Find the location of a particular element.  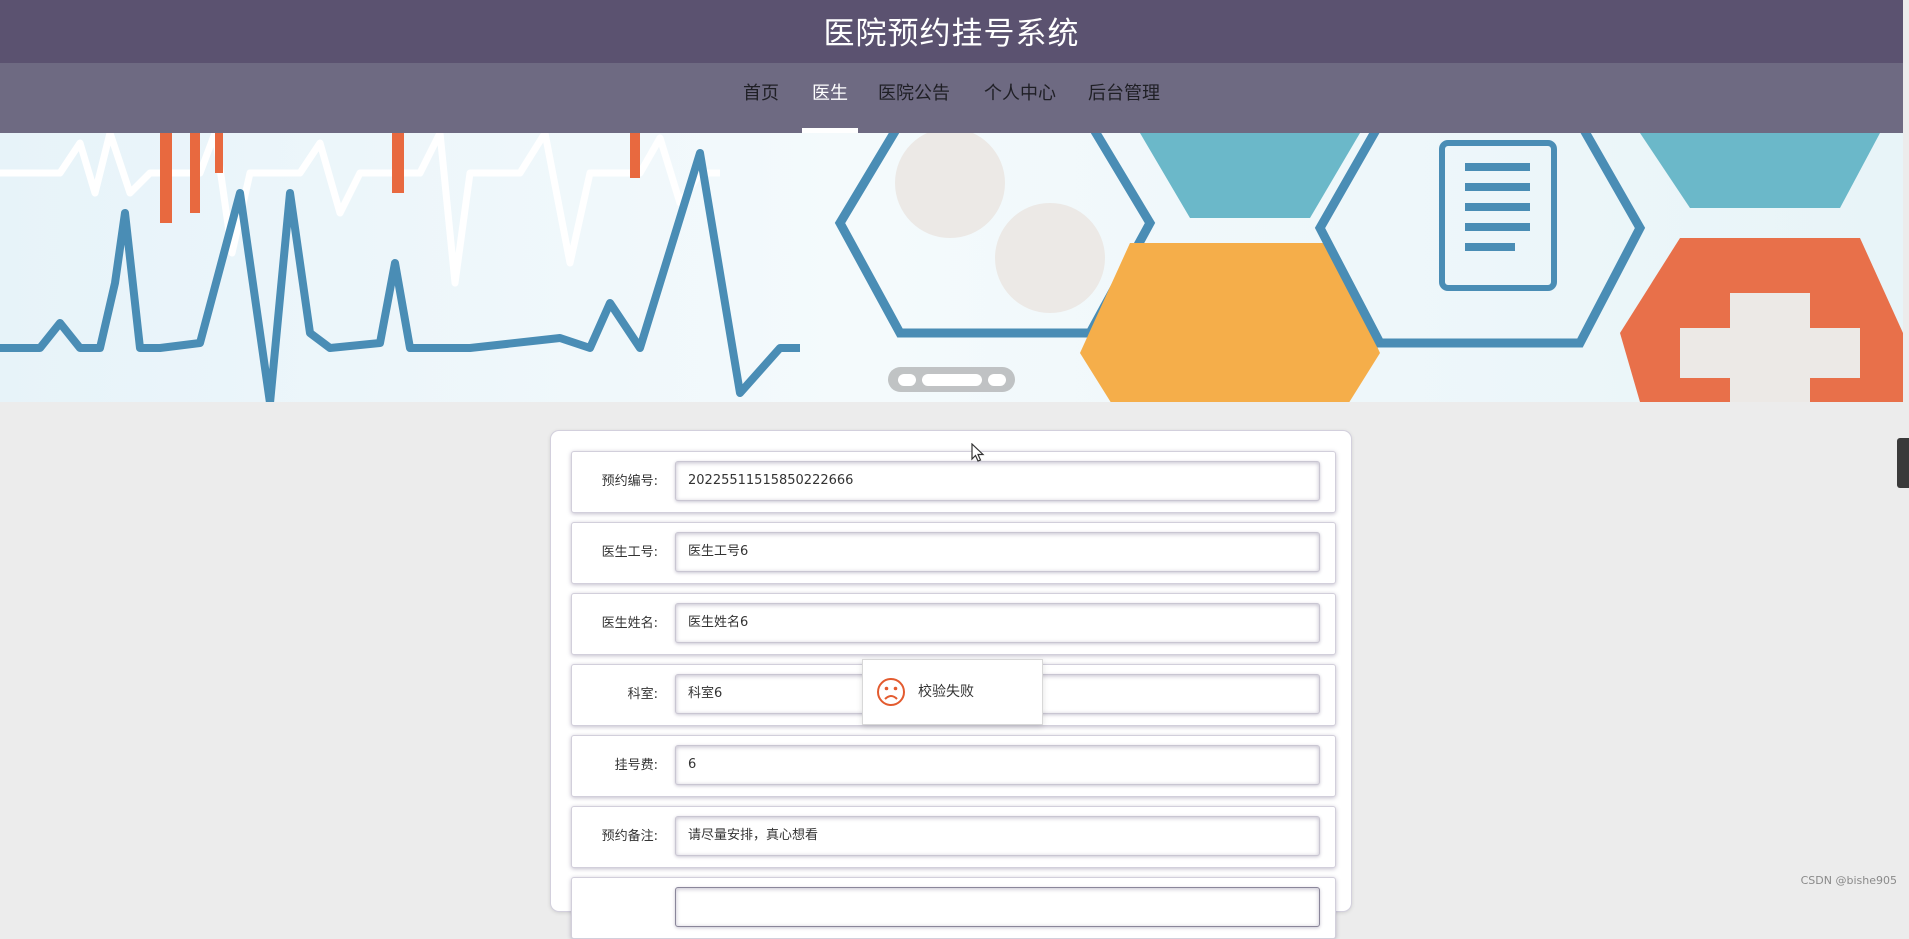

field-label: 预约备注: is located at coordinates (629, 836).